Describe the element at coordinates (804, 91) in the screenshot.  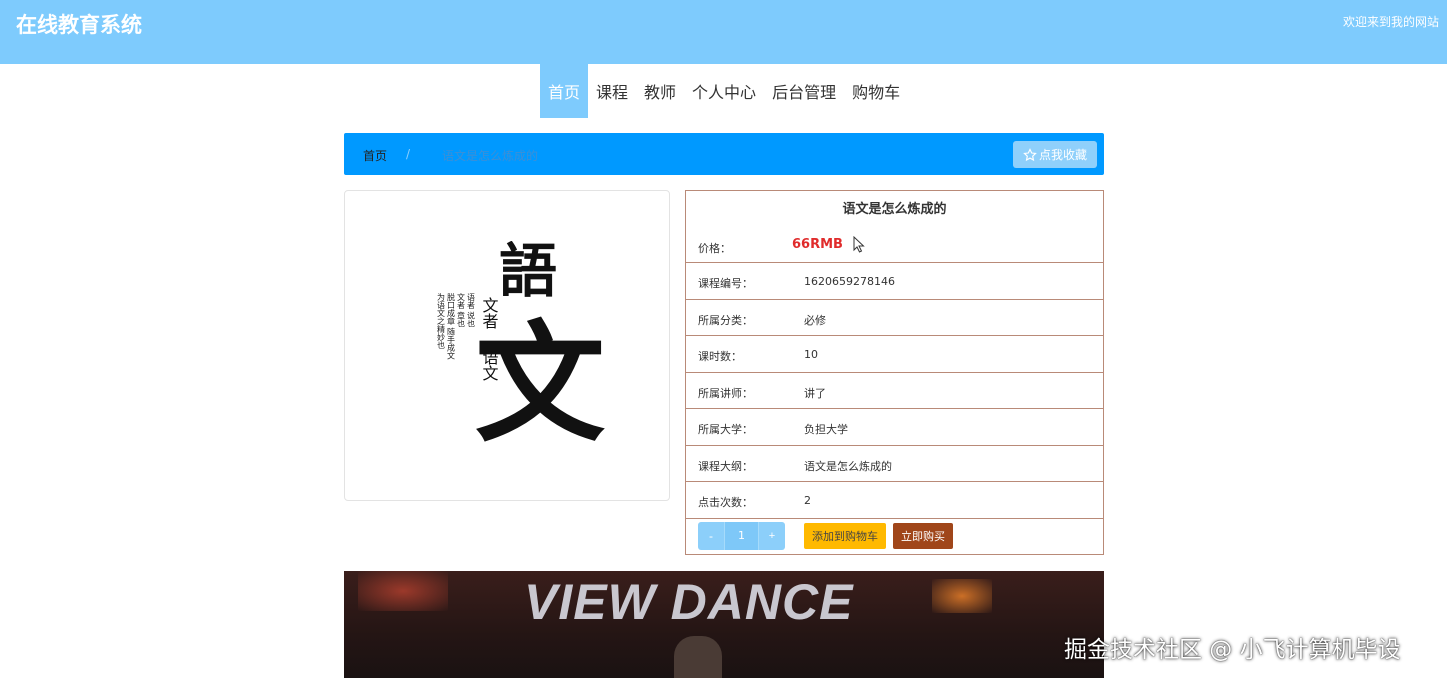
I see `nav-item-admin: 后台管理` at that location.